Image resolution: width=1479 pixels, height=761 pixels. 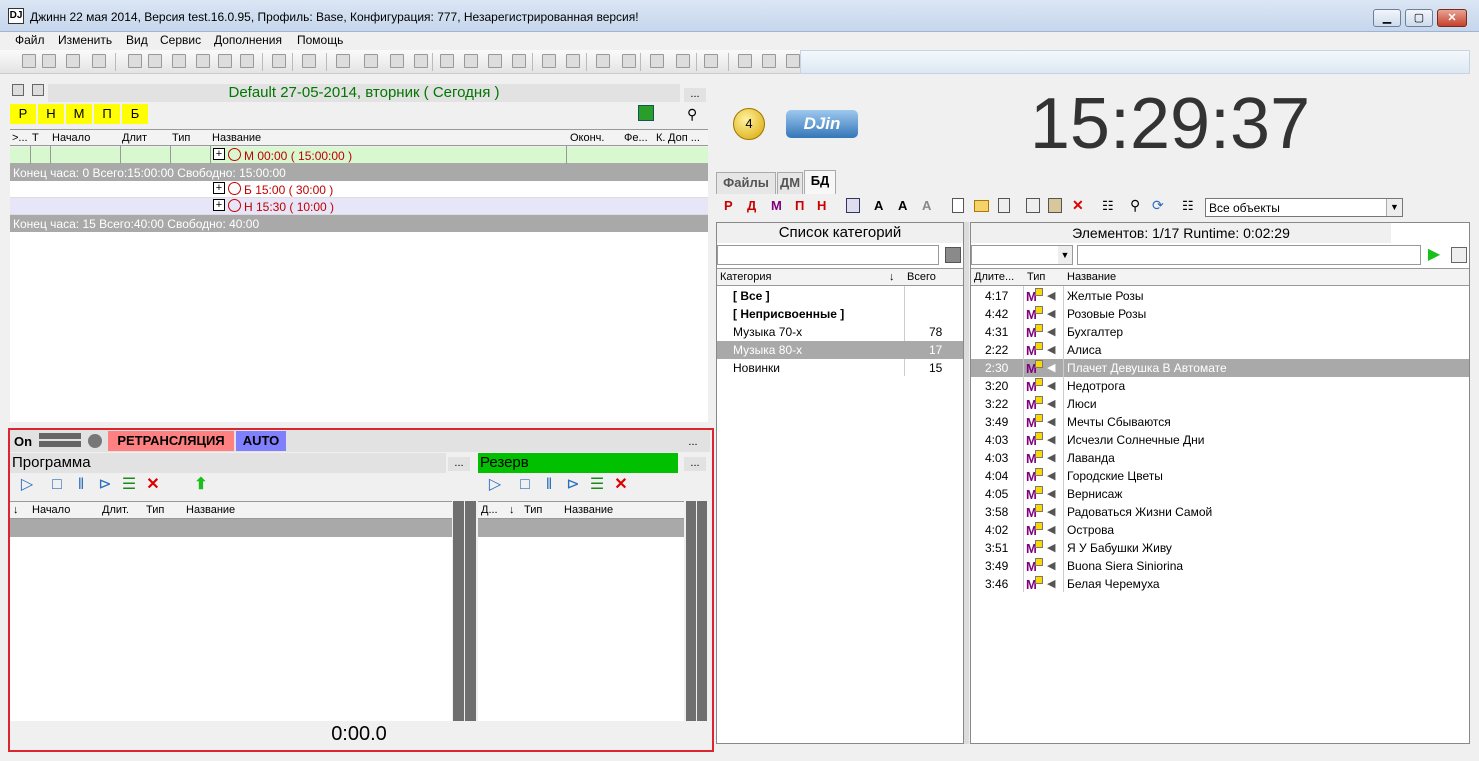 I want to click on category-sort-icon: ↓, so click(x=892, y=277).